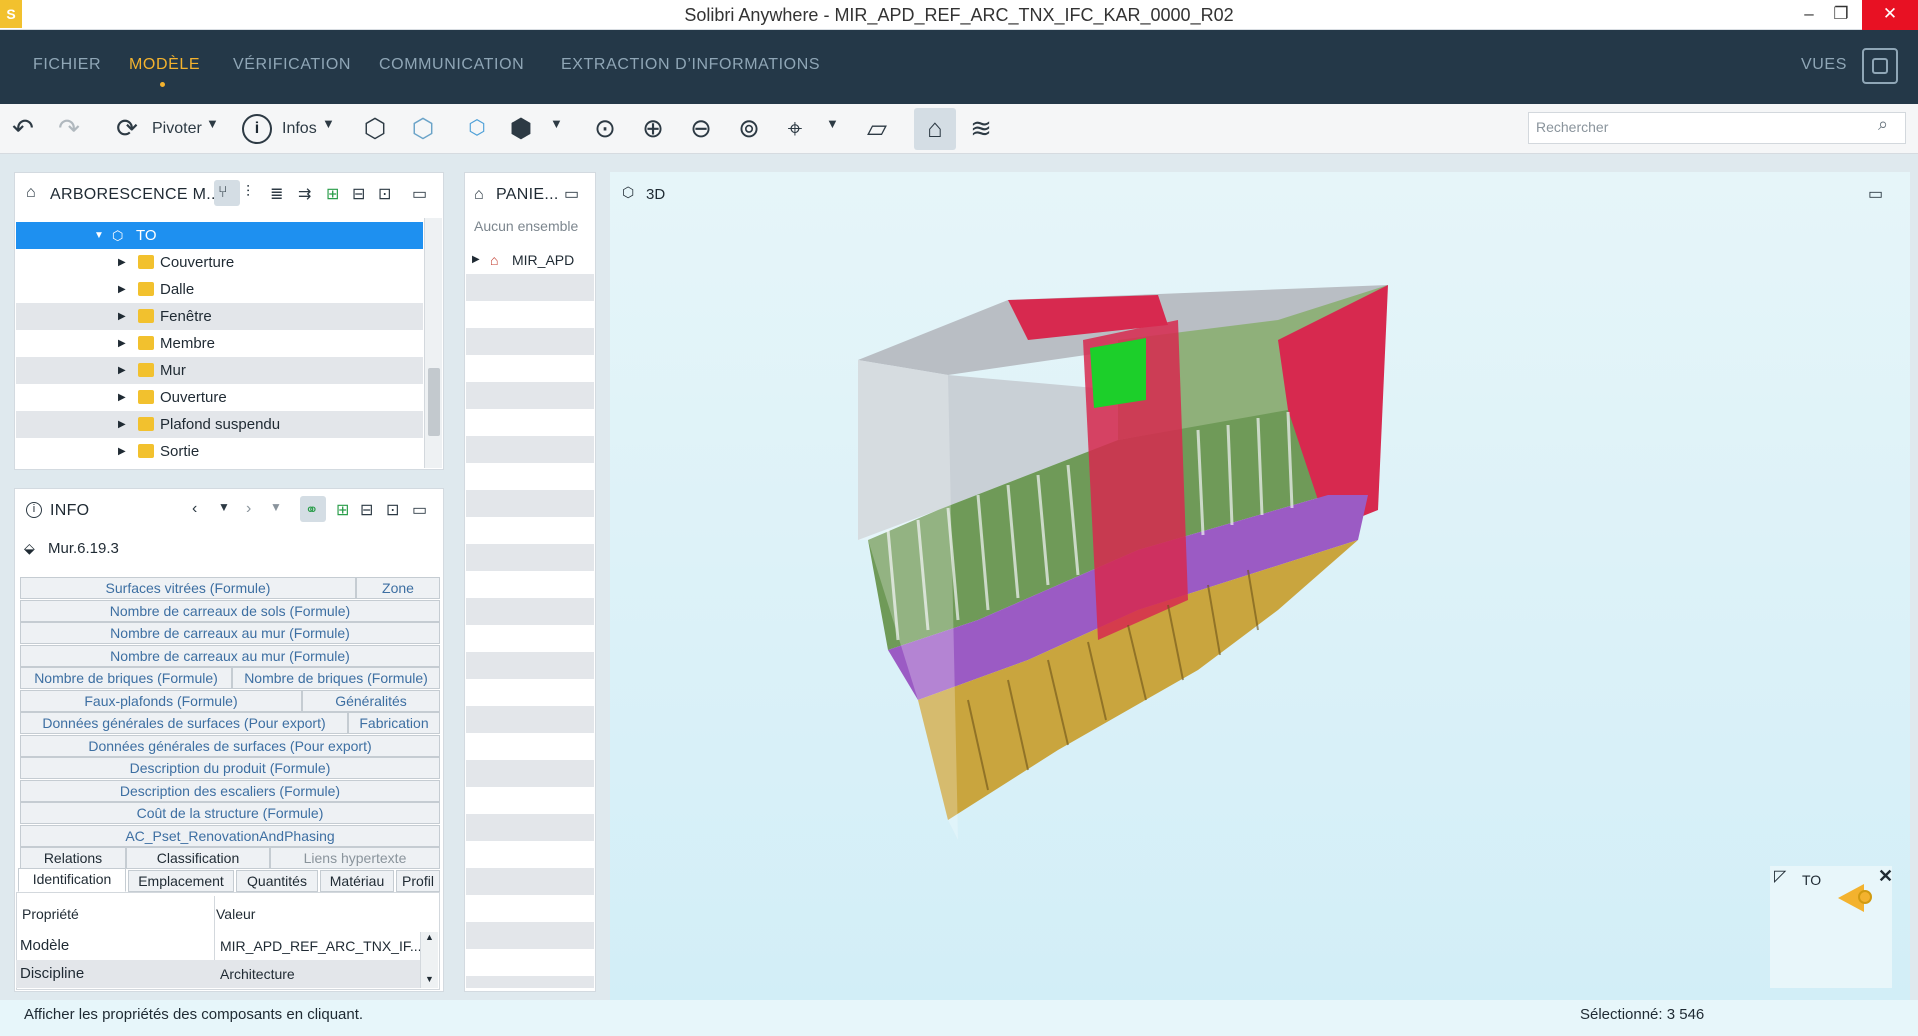 The width and height of the screenshot is (1918, 1036). What do you see at coordinates (1572, 127) in the screenshot?
I see `search-input: Rechercher` at bounding box center [1572, 127].